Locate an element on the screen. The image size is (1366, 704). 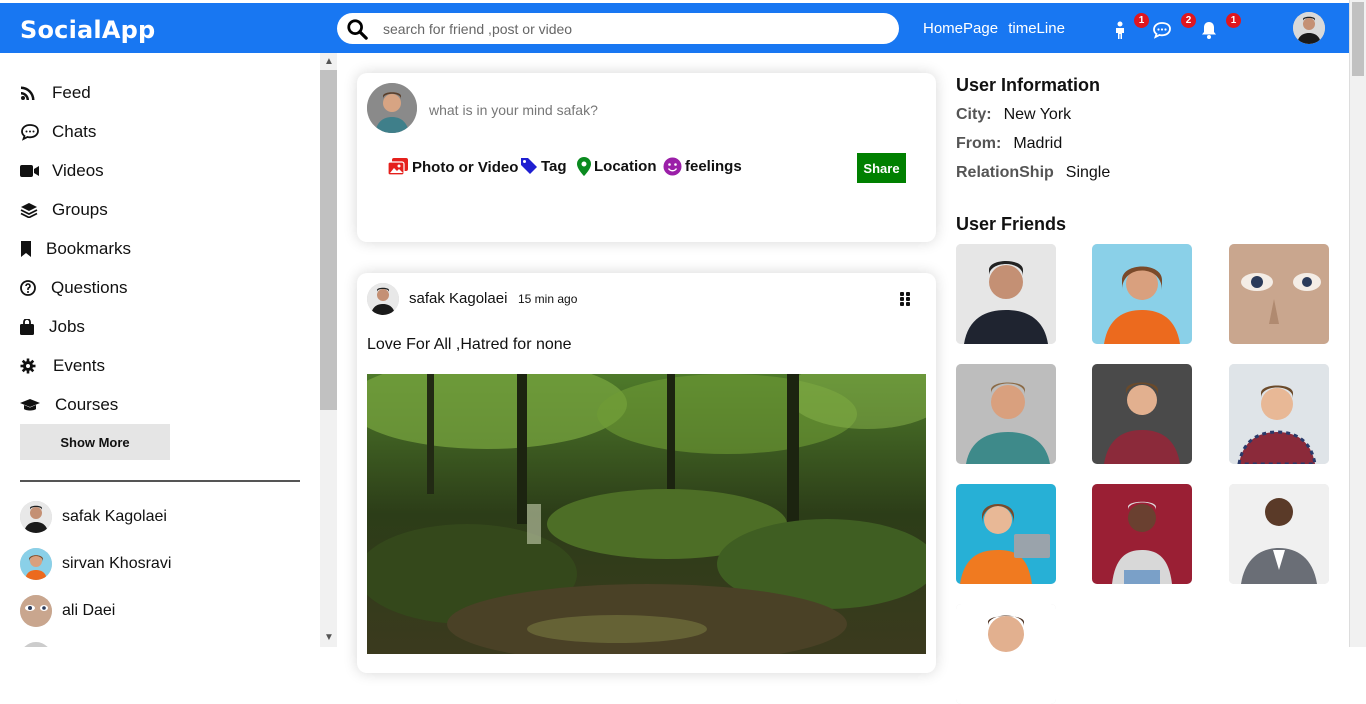
tag-icon is located at coordinates (529, 166).